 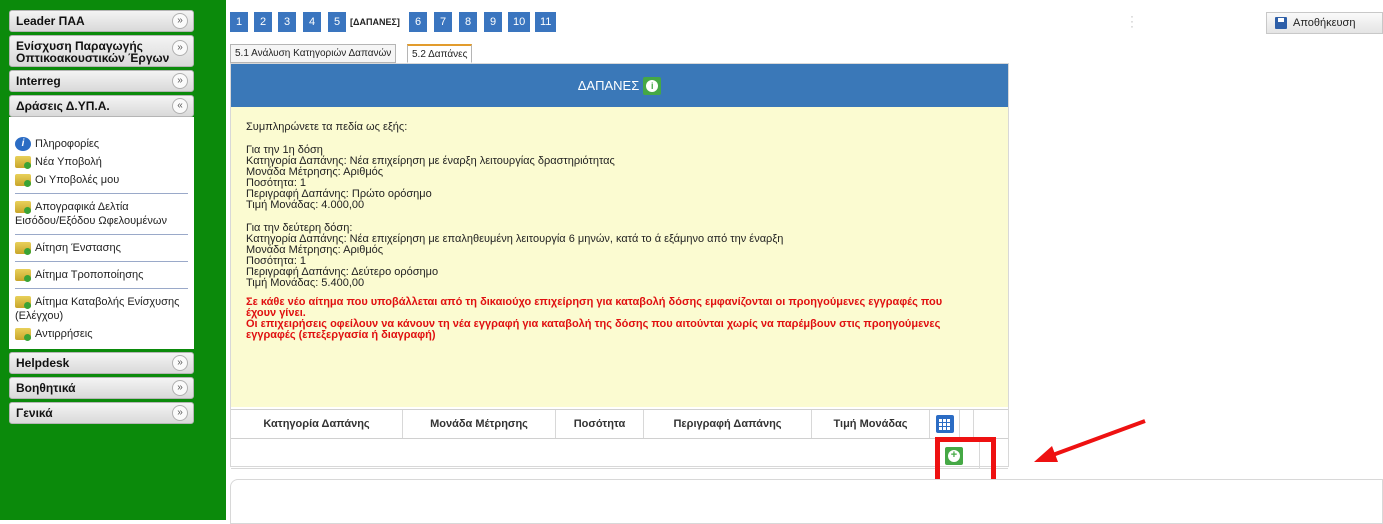 What do you see at coordinates (101, 81) in the screenshot?
I see `accordion-interreg: Interreg »` at bounding box center [101, 81].